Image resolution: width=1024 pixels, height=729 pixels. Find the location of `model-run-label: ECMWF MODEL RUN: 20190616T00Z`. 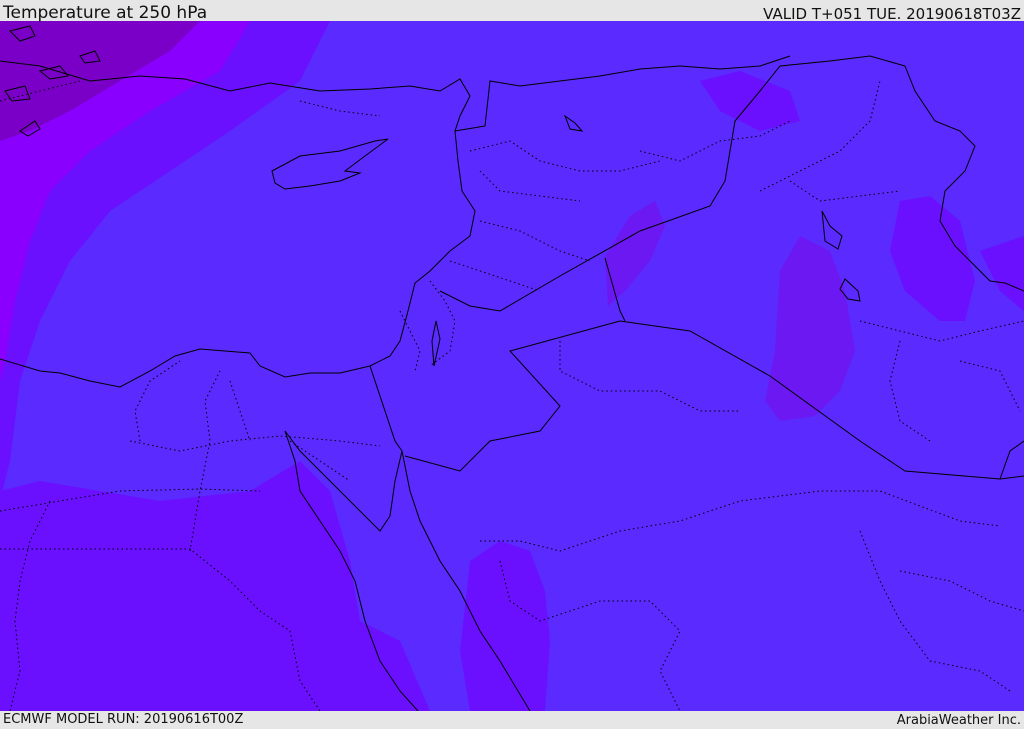

model-run-label: ECMWF MODEL RUN: 20190616T00Z is located at coordinates (123, 719).